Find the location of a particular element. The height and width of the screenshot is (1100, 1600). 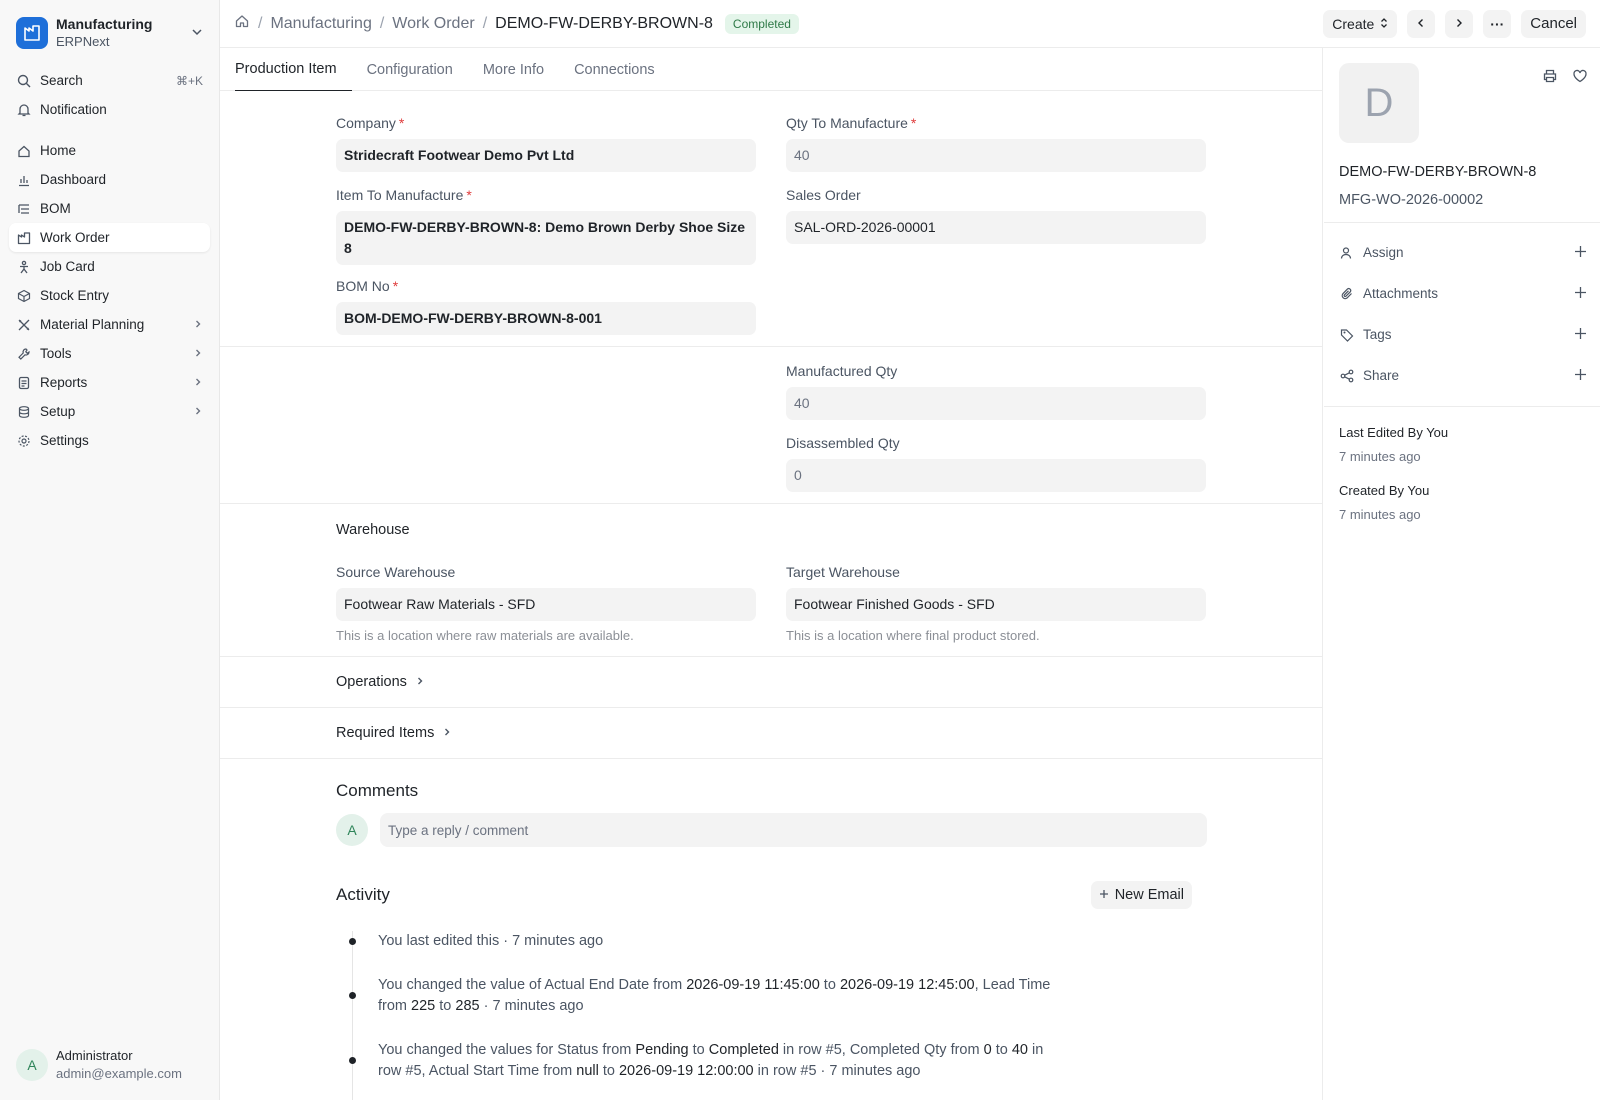

user-name: Administrator is located at coordinates (94, 1055).